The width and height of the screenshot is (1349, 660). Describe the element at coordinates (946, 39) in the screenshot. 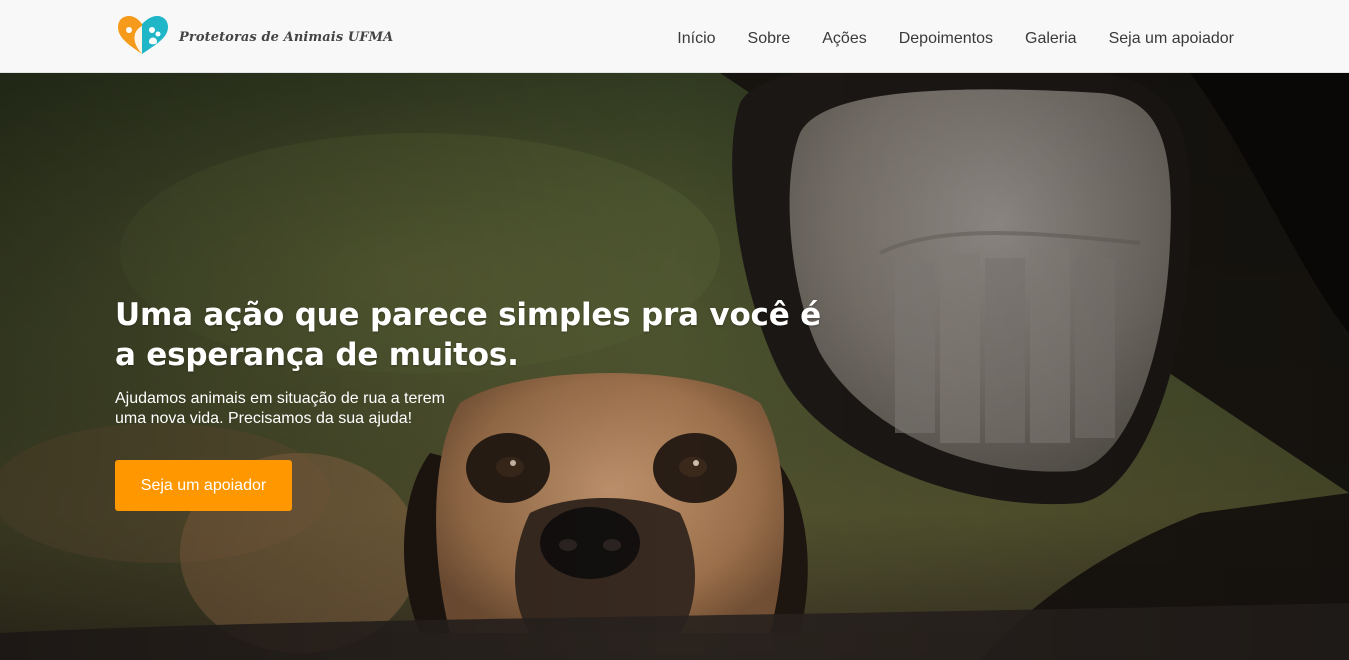

I see `nav-link-depoimentos: Depoimentos` at that location.